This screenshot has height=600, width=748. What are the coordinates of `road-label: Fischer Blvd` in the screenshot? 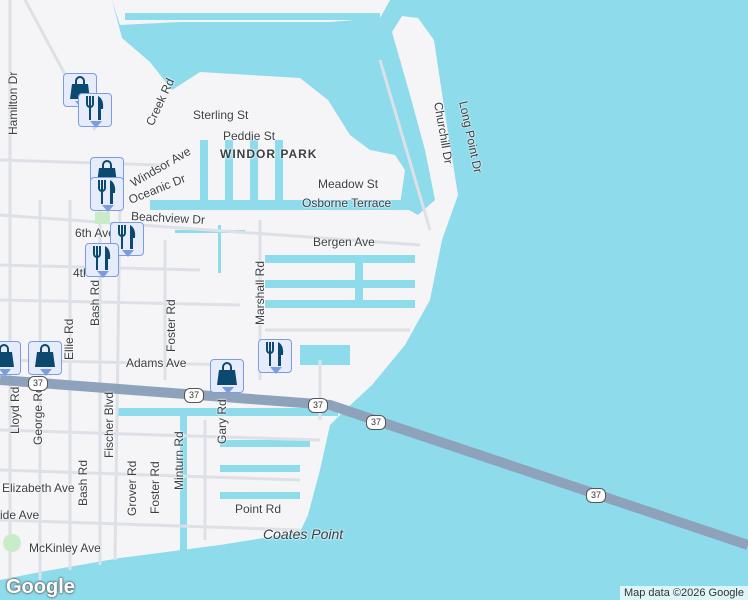 It's located at (109, 424).